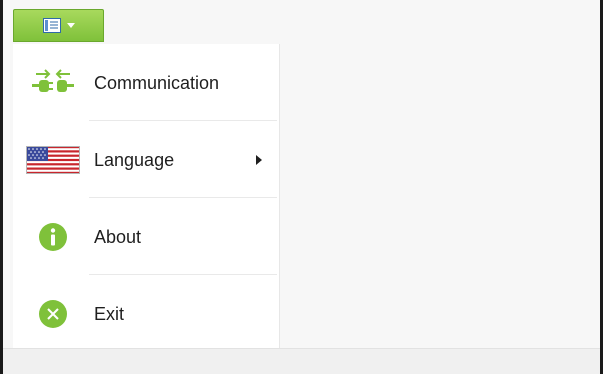 The height and width of the screenshot is (374, 603). What do you see at coordinates (146, 314) in the screenshot?
I see `menu-item-exit: Exit` at bounding box center [146, 314].